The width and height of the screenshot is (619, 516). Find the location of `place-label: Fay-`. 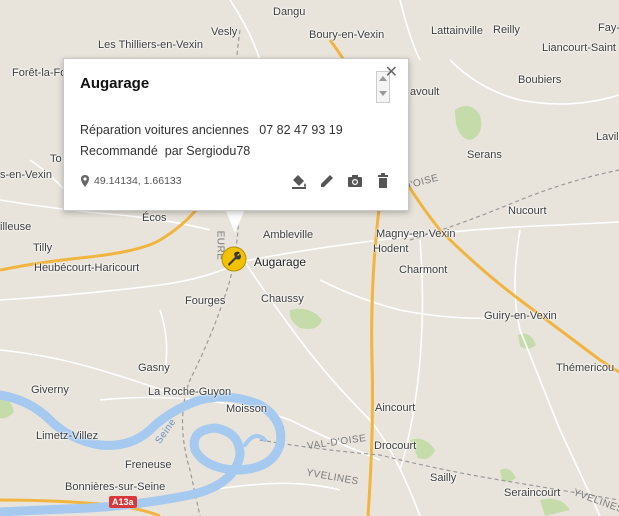

place-label: Fay- is located at coordinates (608, 28).